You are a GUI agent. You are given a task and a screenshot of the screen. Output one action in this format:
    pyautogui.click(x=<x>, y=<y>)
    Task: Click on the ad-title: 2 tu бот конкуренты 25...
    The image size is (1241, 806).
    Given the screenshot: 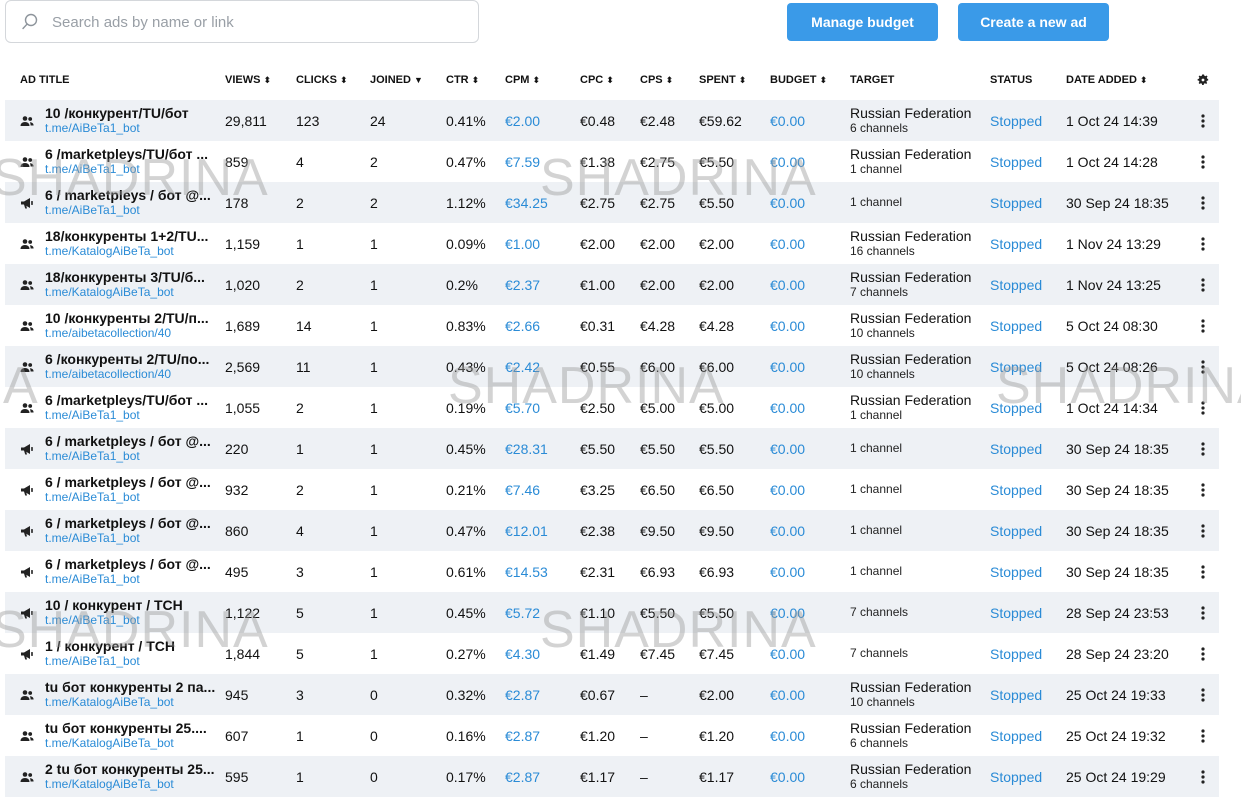 What is the action you would take?
    pyautogui.click(x=130, y=769)
    